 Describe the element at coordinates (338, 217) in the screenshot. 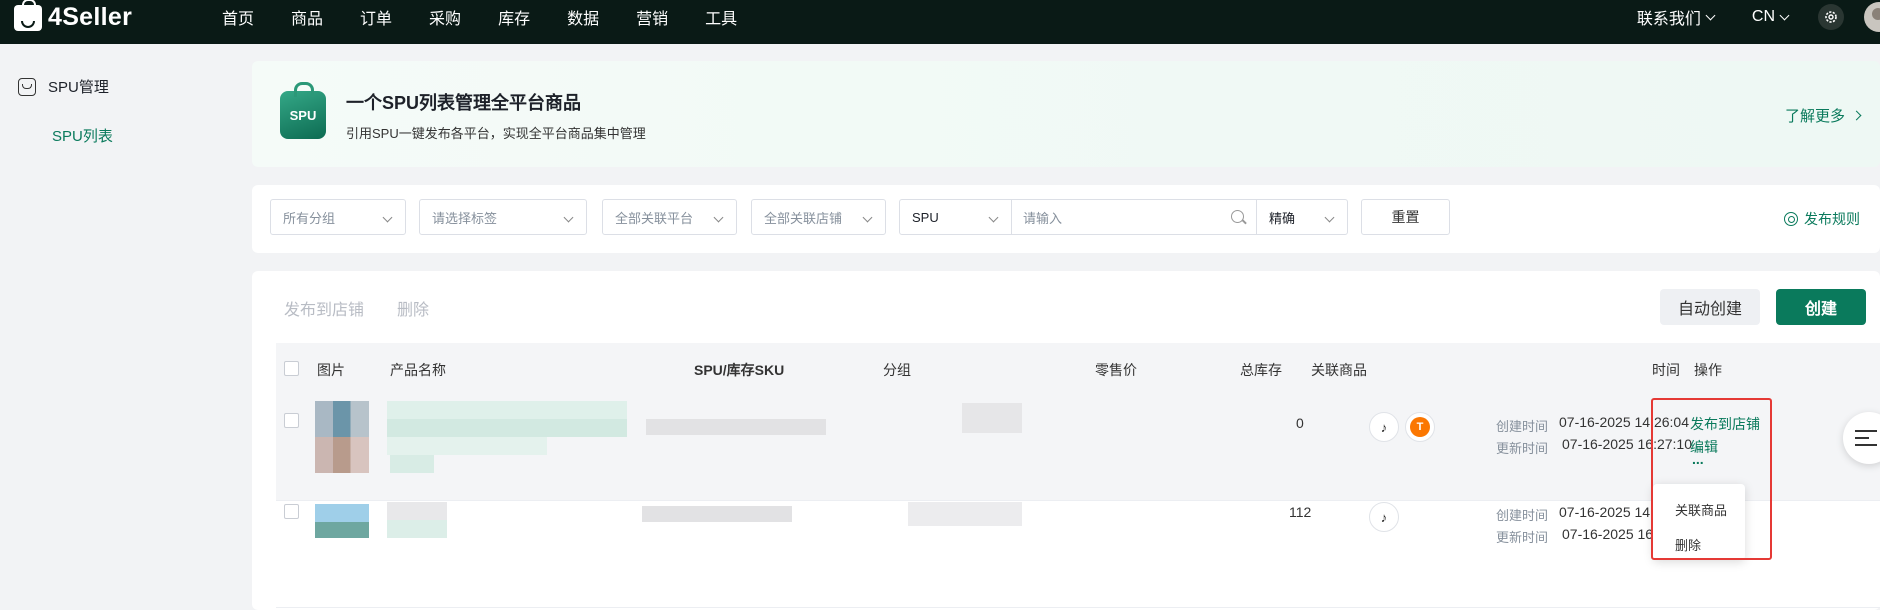

I see `group-select: 所有分组` at that location.